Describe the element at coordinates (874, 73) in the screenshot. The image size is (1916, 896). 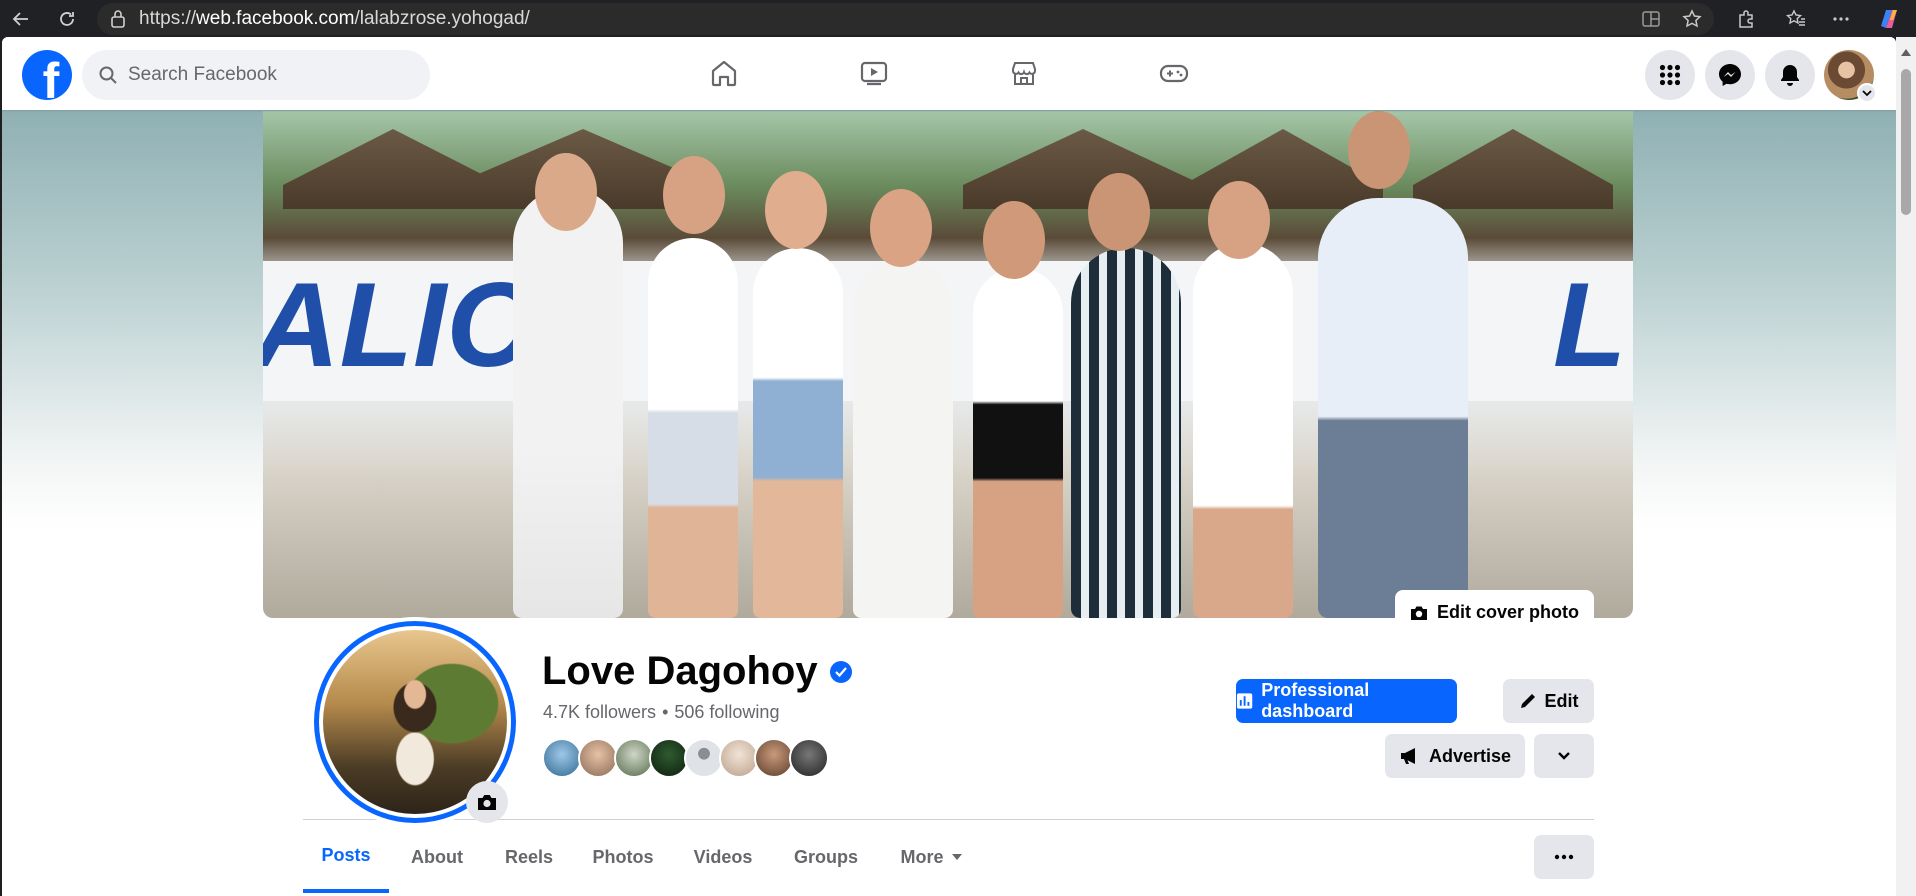
I see `video-icon` at that location.